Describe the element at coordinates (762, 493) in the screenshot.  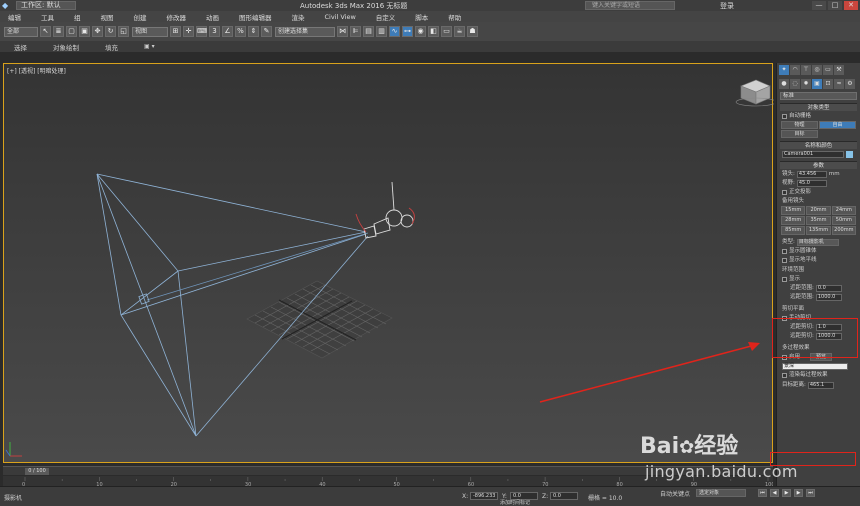
I see `goto-start-icon: ⏮` at that location.